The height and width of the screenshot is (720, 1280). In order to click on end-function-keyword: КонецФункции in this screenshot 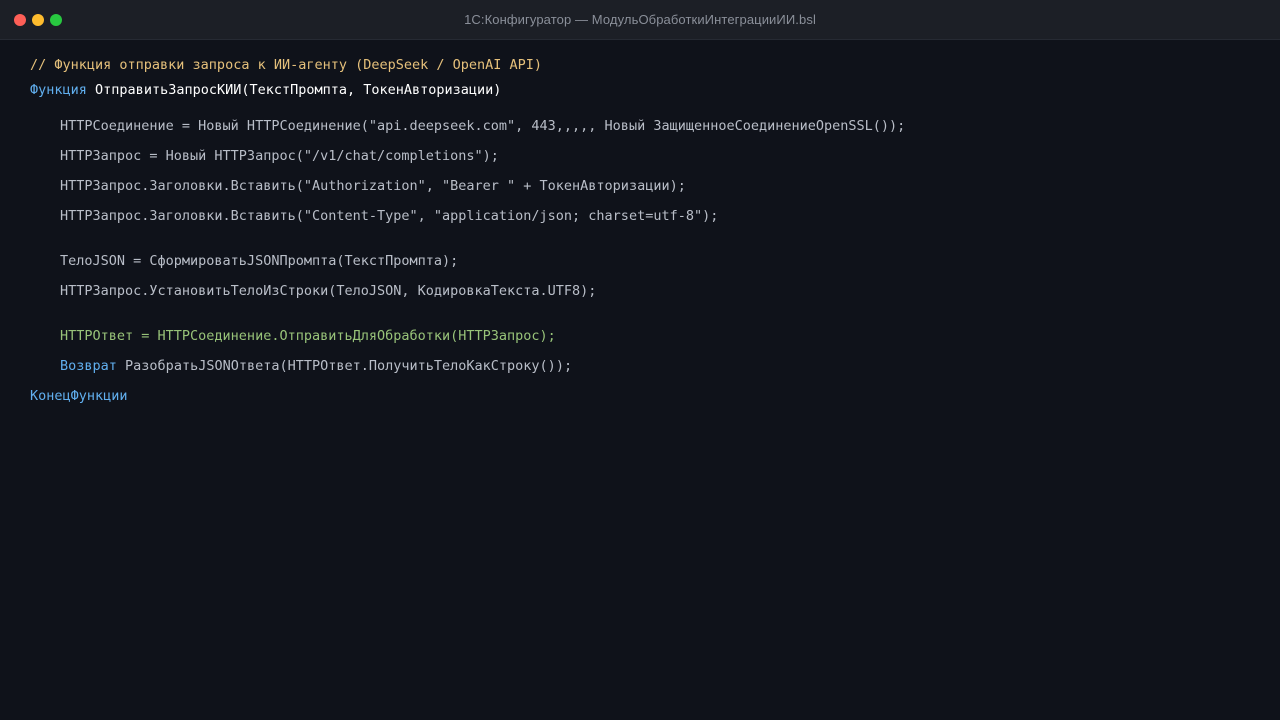, I will do `click(79, 396)`.